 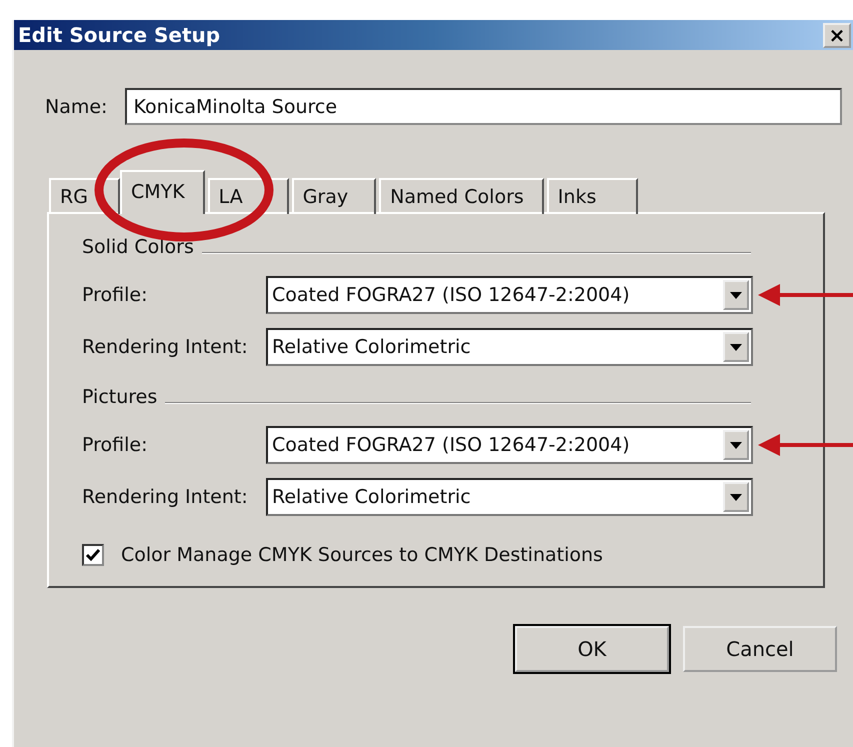 What do you see at coordinates (119, 35) in the screenshot?
I see `window-title: Edit Source Setup` at bounding box center [119, 35].